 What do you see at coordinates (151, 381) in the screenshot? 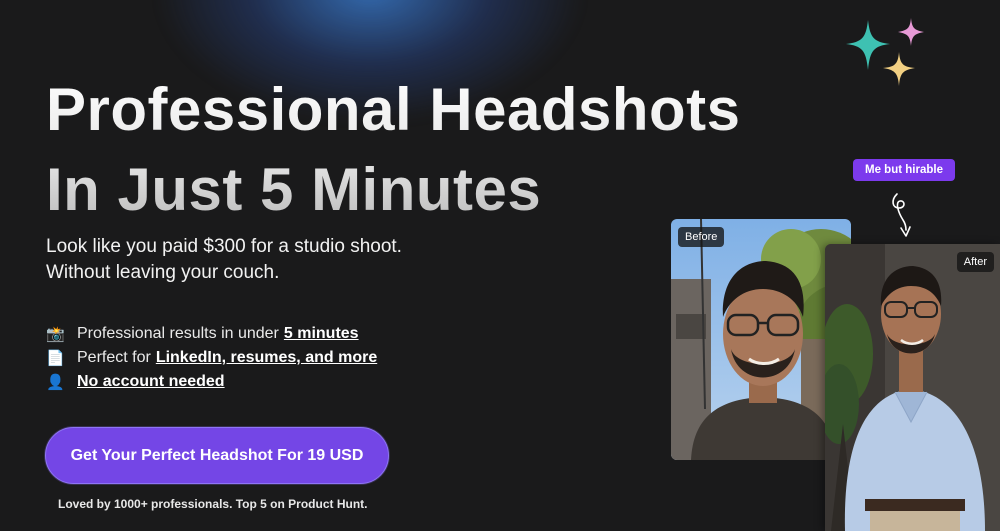
I see `feature-highlight: No account needed` at bounding box center [151, 381].